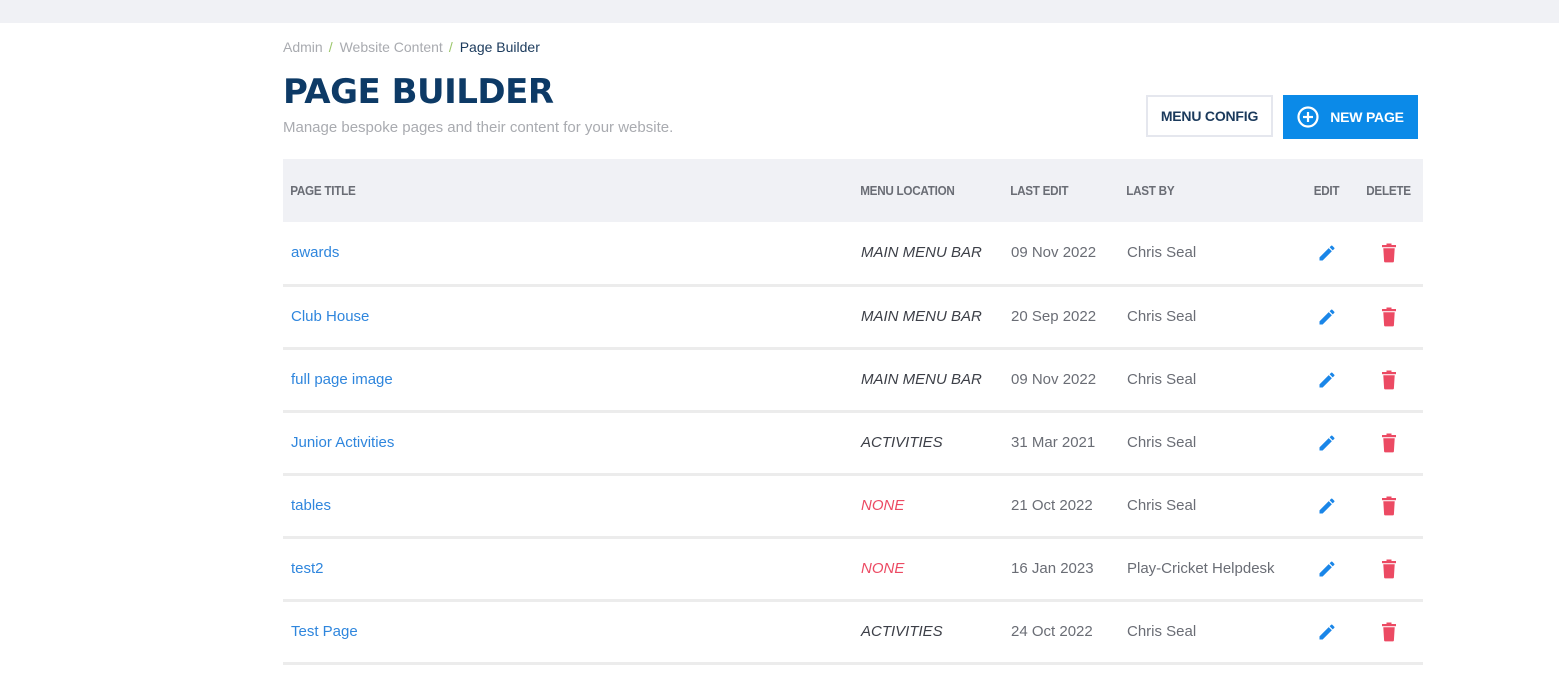 The width and height of the screenshot is (1559, 683). What do you see at coordinates (307, 568) in the screenshot?
I see `page-title-link: test2` at bounding box center [307, 568].